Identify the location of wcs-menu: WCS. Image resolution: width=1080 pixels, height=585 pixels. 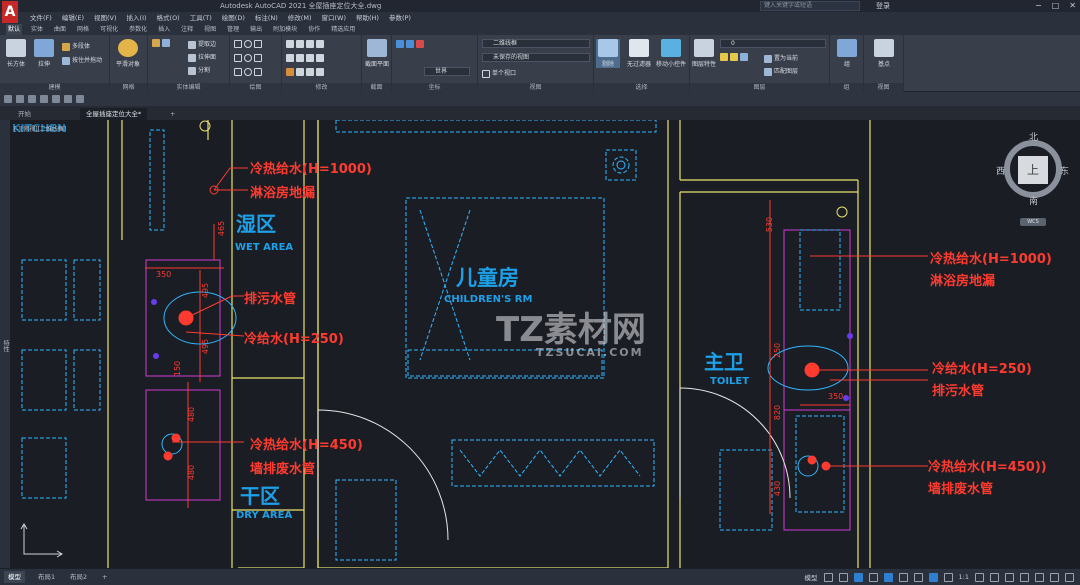
(1033, 222).